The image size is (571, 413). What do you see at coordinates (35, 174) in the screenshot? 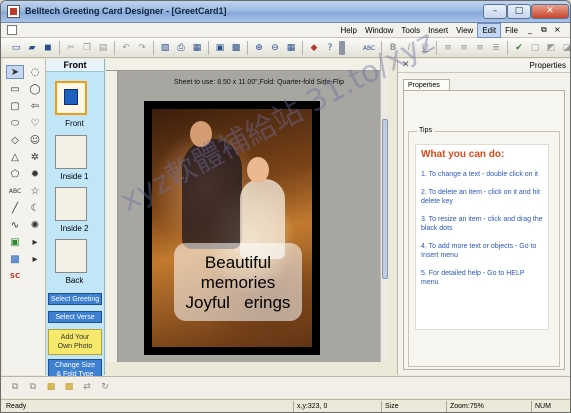
I see `sun-icon: ✹` at bounding box center [35, 174].